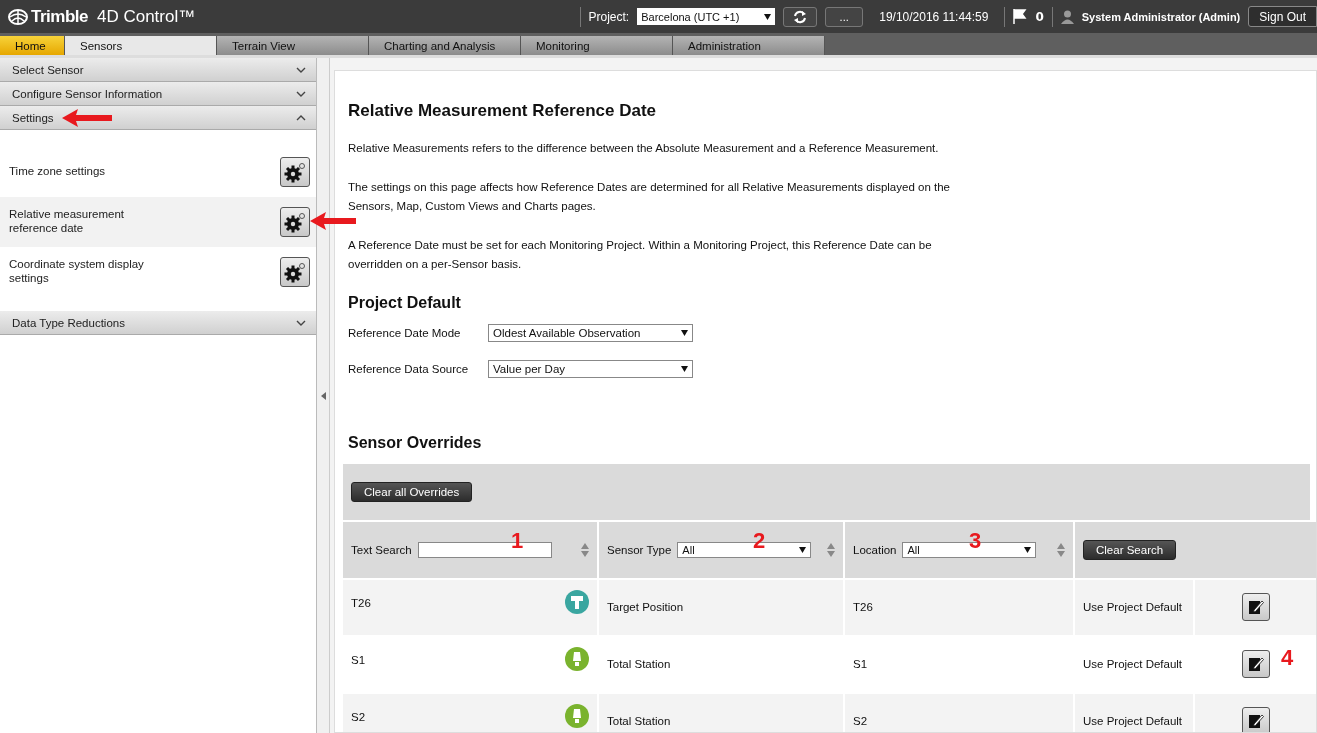  What do you see at coordinates (293, 45) in the screenshot?
I see `nav-tab: Terrain View` at bounding box center [293, 45].